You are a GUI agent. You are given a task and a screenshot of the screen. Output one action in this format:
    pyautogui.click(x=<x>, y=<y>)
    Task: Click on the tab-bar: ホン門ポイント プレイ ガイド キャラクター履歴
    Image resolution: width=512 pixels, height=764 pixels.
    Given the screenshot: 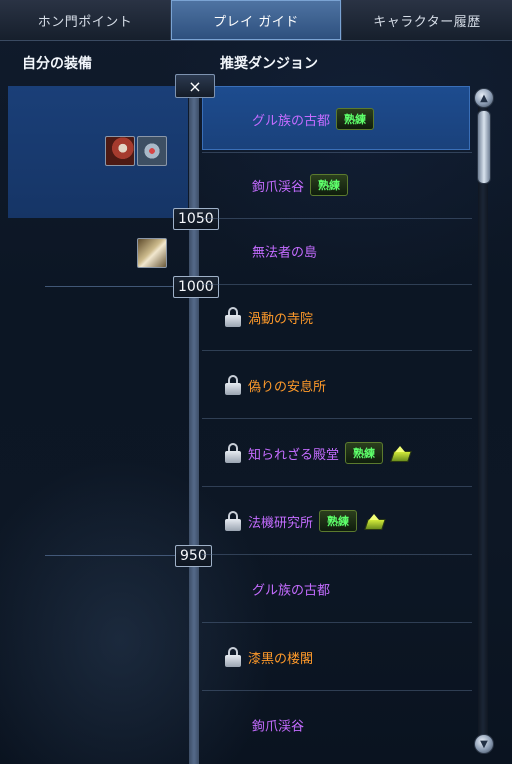 What is the action you would take?
    pyautogui.click(x=256, y=20)
    